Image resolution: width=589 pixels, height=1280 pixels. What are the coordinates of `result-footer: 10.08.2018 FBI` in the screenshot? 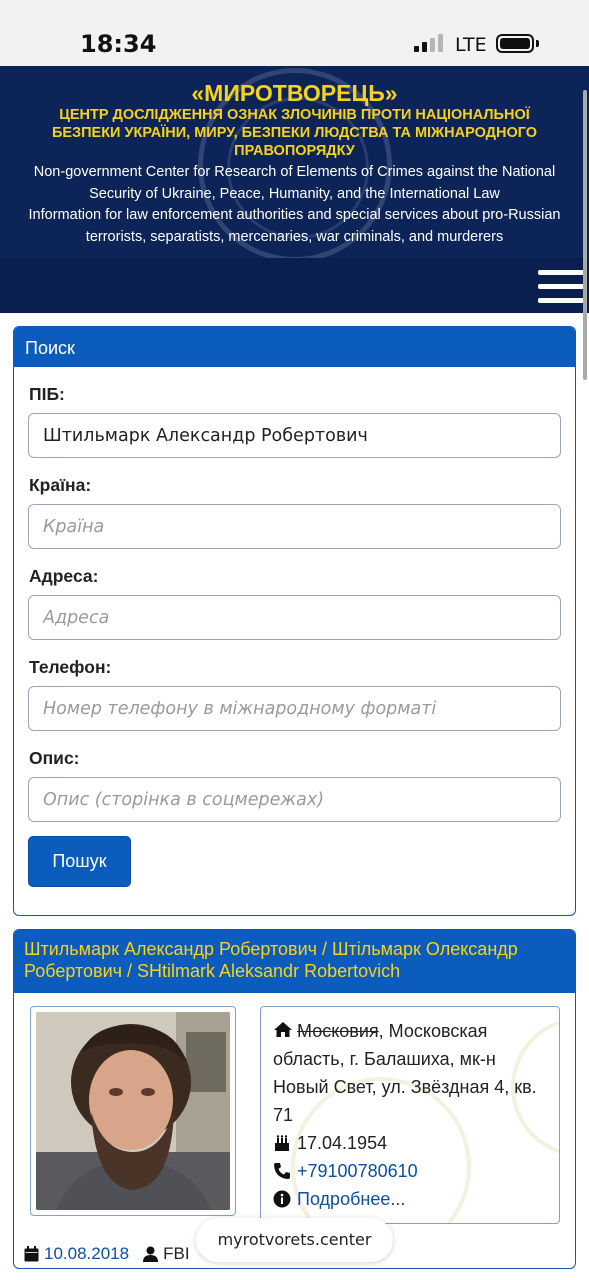 It's located at (107, 1254).